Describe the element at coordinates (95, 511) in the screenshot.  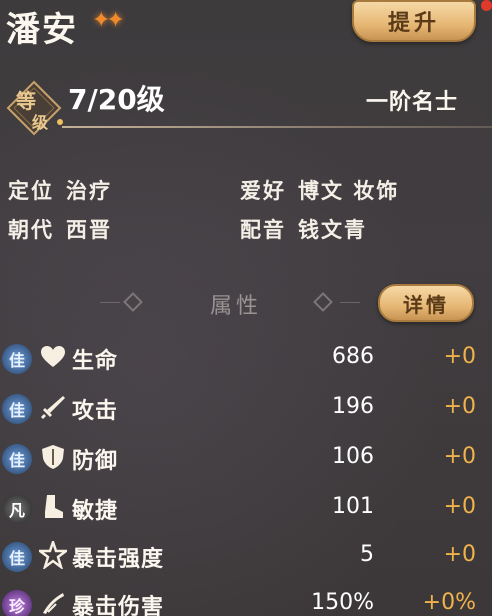
I see `stat-name: 敏捷` at that location.